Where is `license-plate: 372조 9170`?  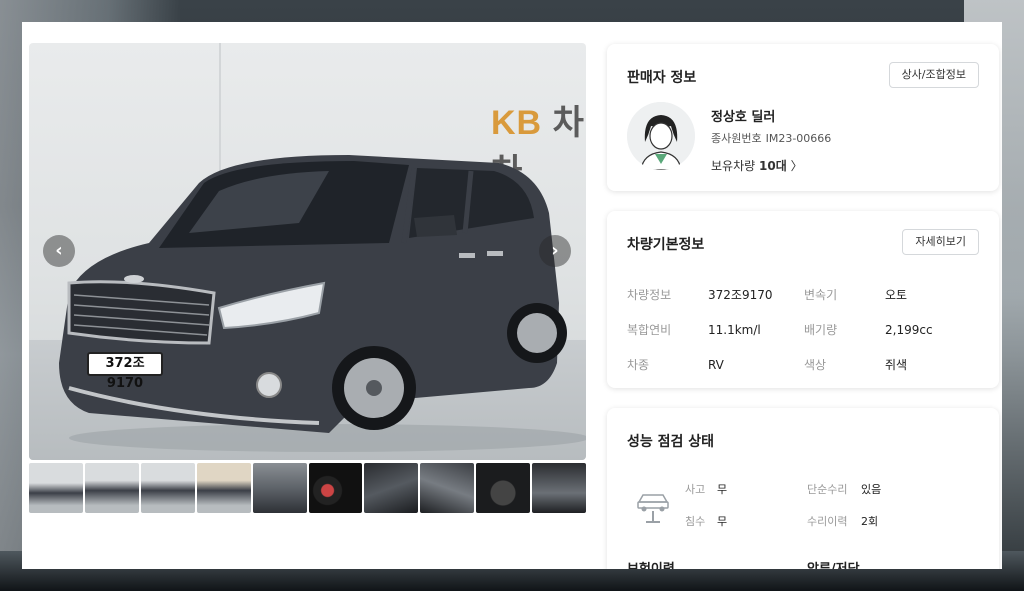
license-plate: 372조 9170 is located at coordinates (125, 371).